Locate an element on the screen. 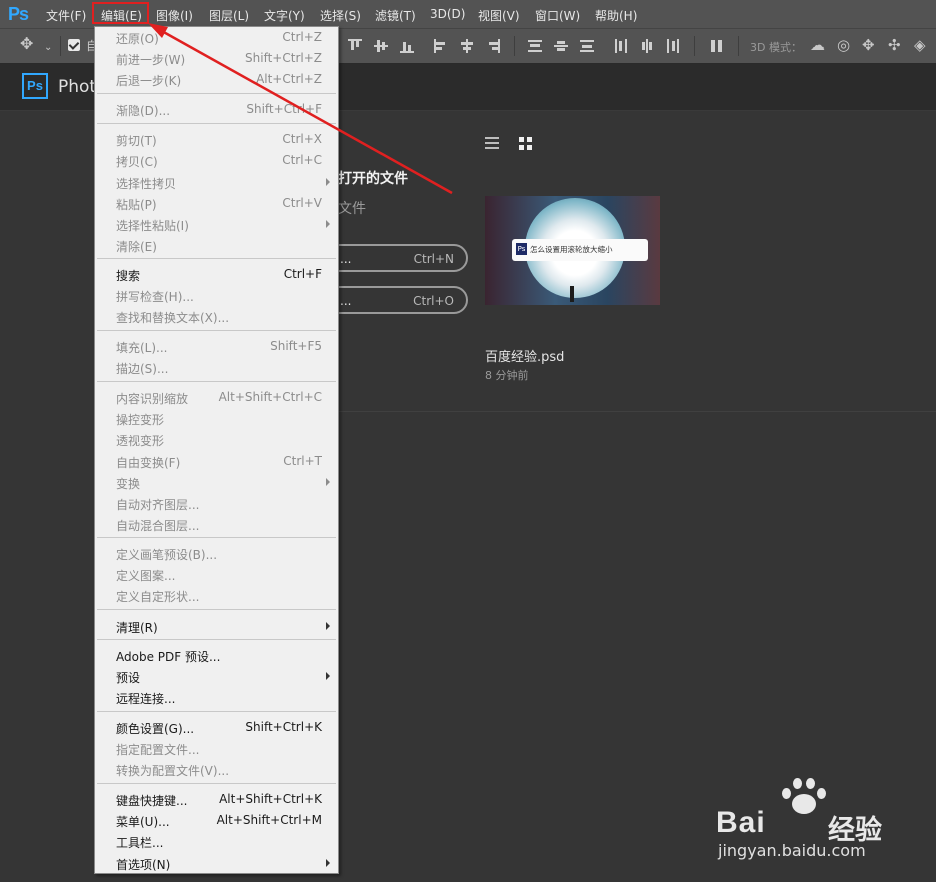 The height and width of the screenshot is (882, 936). menu-item-presets: 预设 is located at coordinates (216, 676).